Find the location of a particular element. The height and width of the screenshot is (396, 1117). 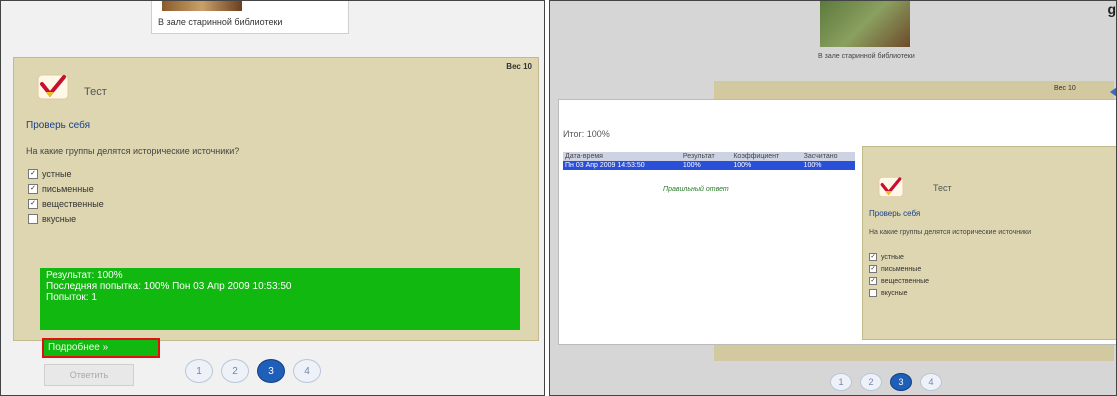

corner-letter: g is located at coordinates (1111, 9).